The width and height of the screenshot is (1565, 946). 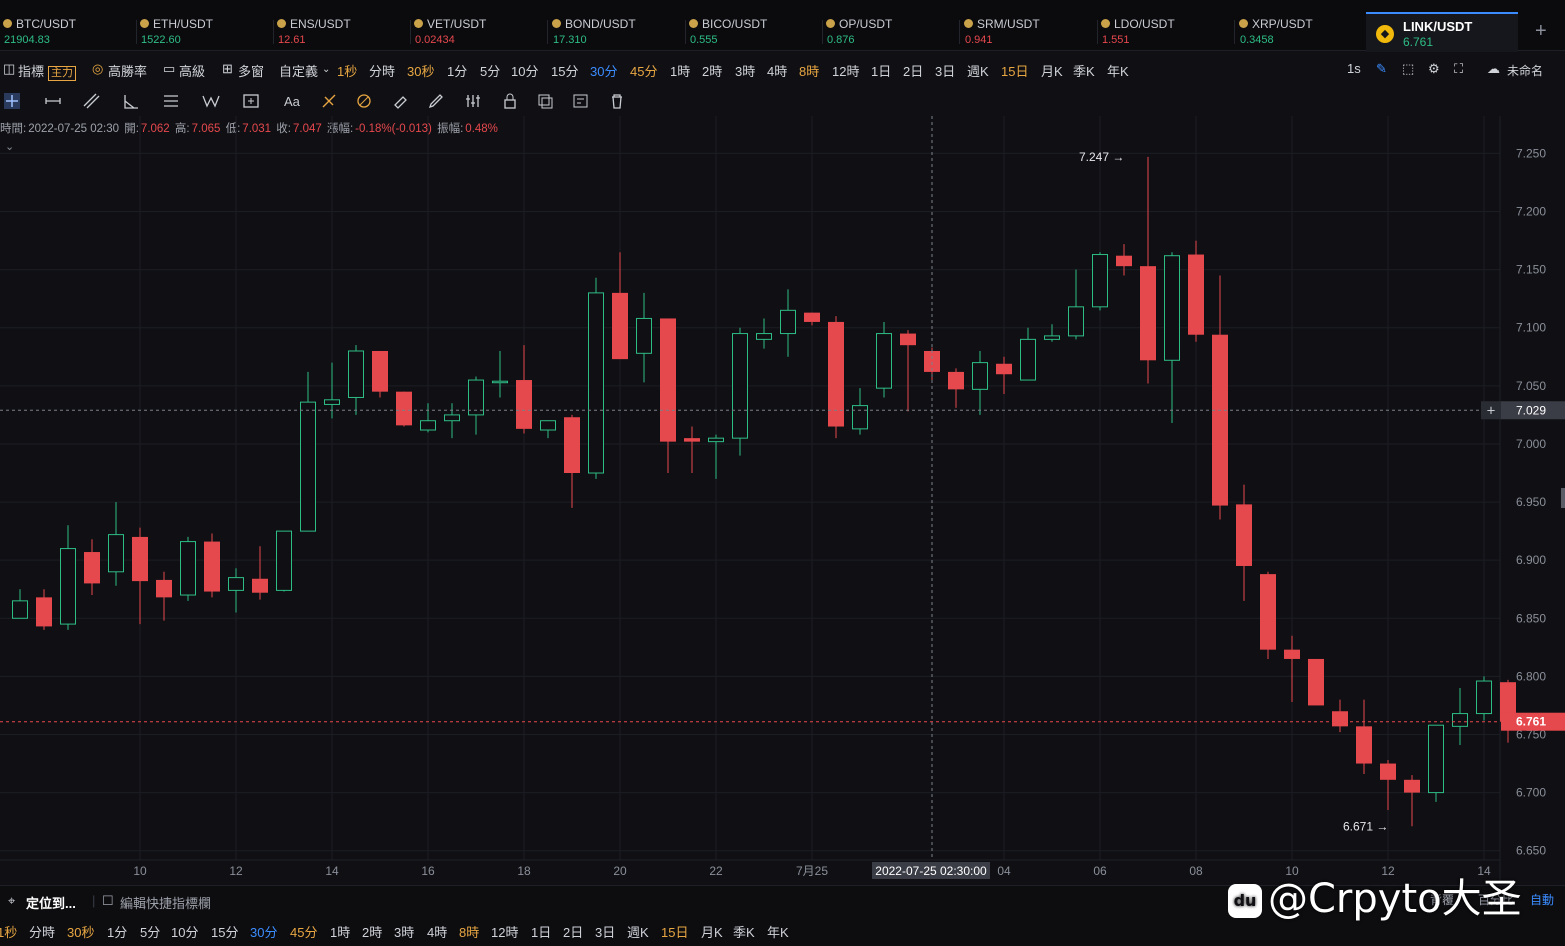 What do you see at coordinates (457, 70) in the screenshot?
I see `interval-3: 1分` at bounding box center [457, 70].